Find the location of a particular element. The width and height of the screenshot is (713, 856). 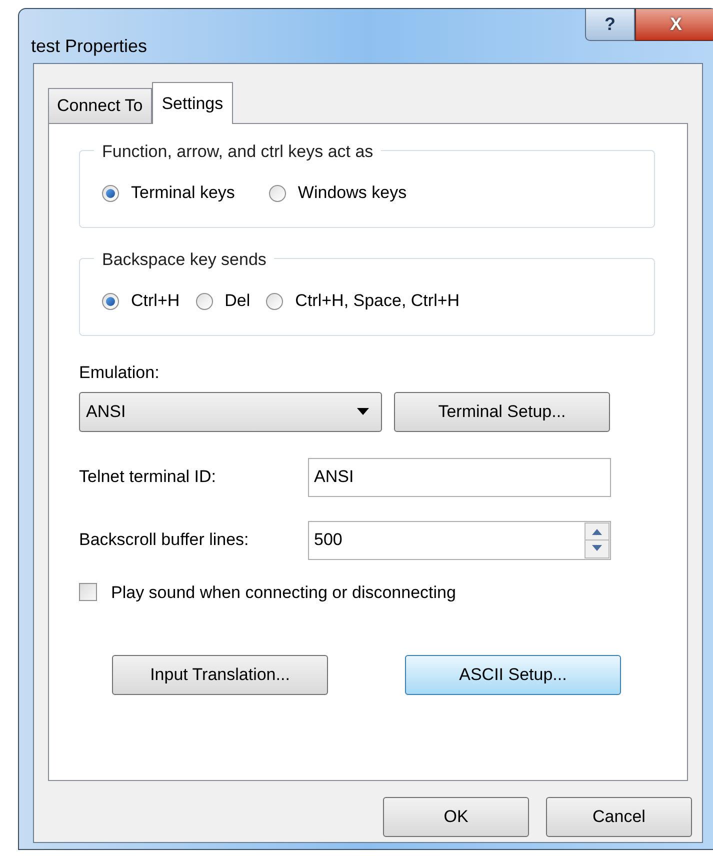

dialog-button: OK is located at coordinates (456, 817).